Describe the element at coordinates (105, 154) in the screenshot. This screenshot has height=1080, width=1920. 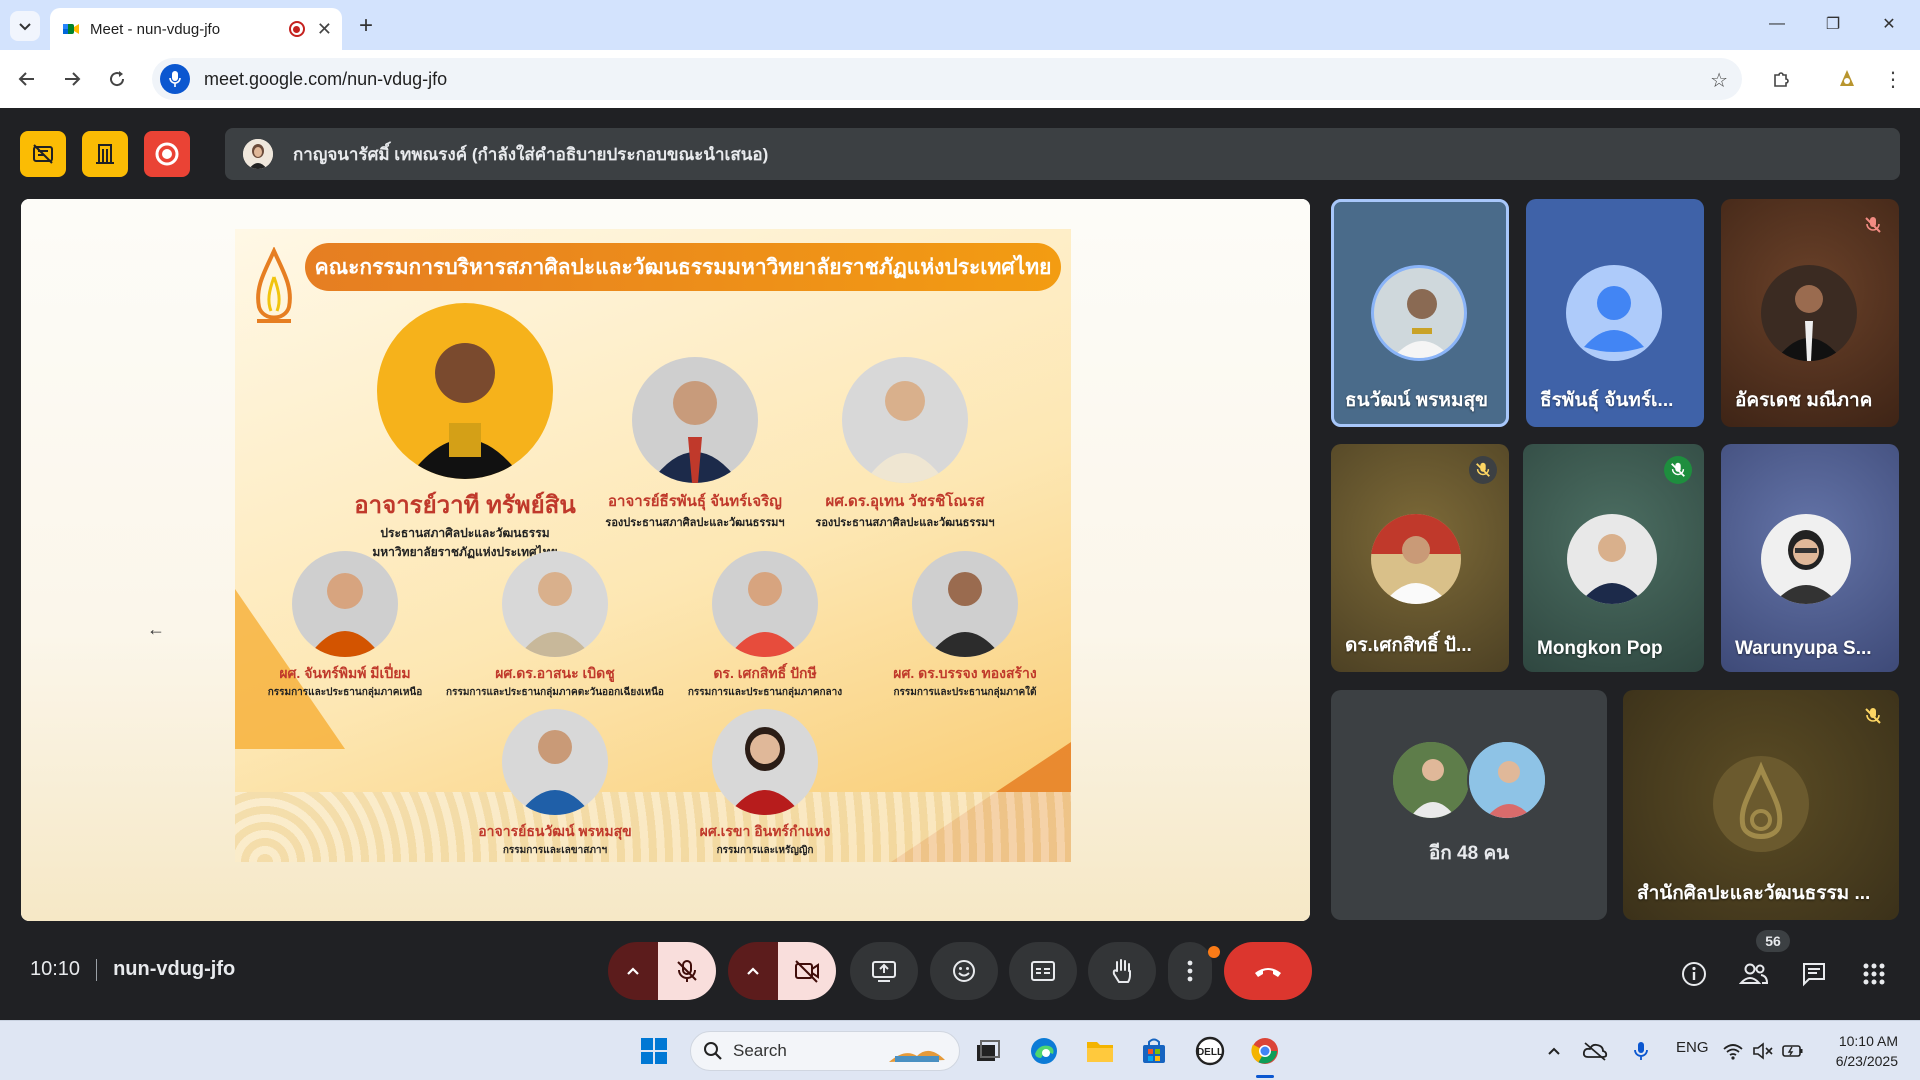
I see `companion-mode-chip` at that location.